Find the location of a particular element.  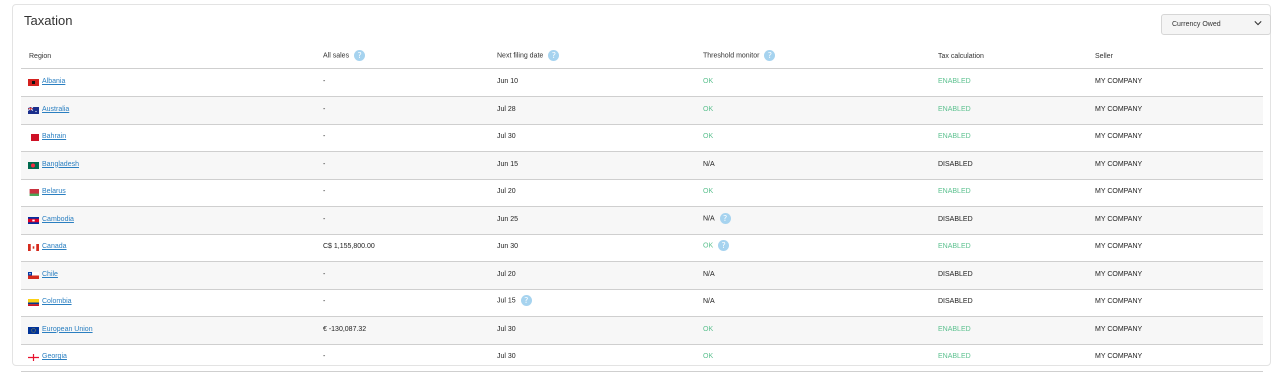

flag-albania-icon is located at coordinates (33, 82).